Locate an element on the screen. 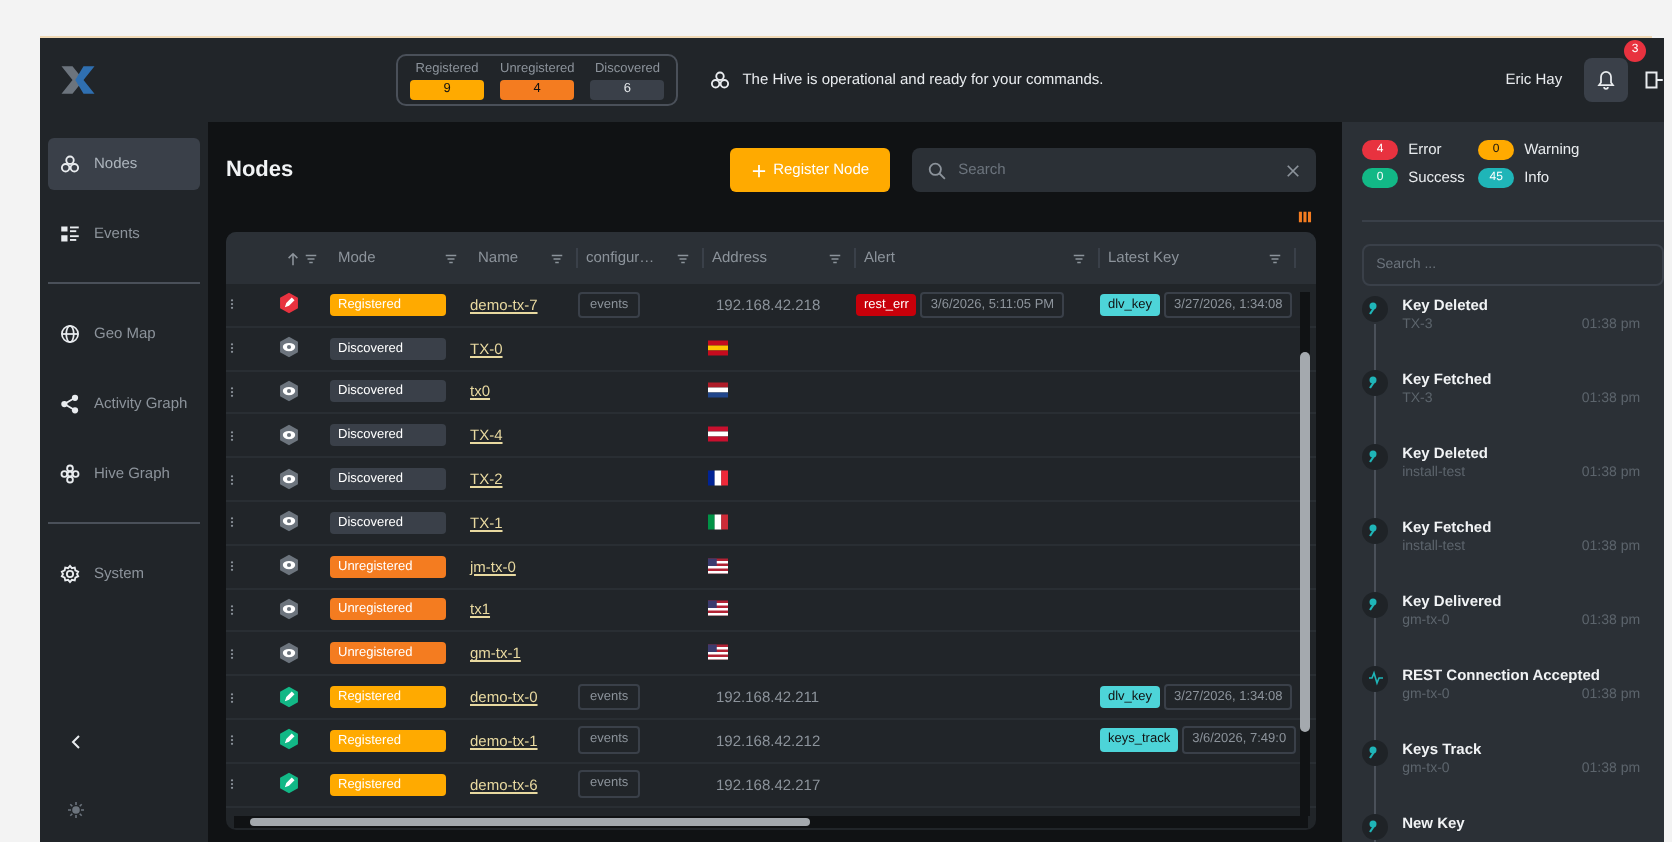  notifications-button is located at coordinates (1606, 80).